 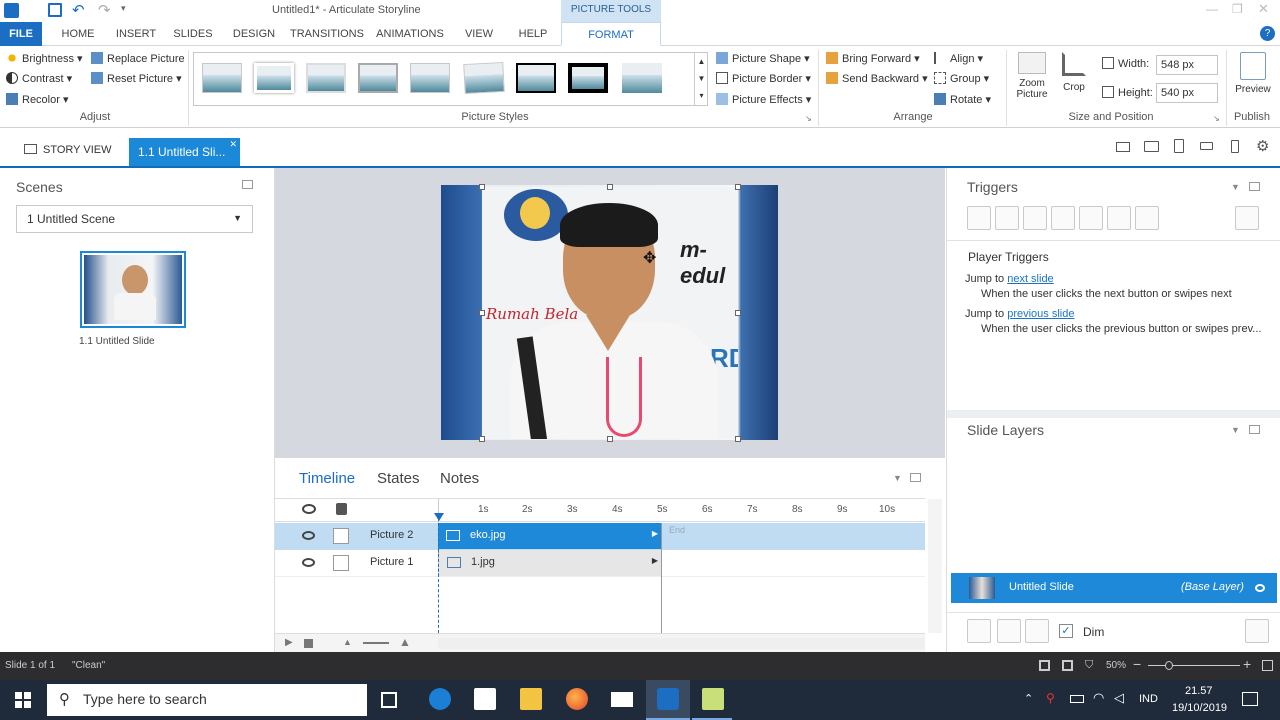 I want to click on trigger-link: previous slide, so click(x=1040, y=314).